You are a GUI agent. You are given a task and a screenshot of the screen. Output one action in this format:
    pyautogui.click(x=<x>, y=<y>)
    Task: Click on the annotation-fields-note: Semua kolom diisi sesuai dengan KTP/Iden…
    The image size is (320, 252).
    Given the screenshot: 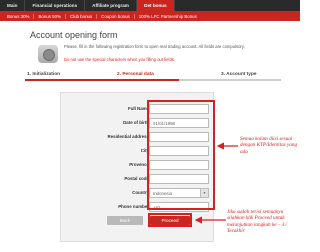 What is the action you would take?
    pyautogui.click(x=269, y=145)
    